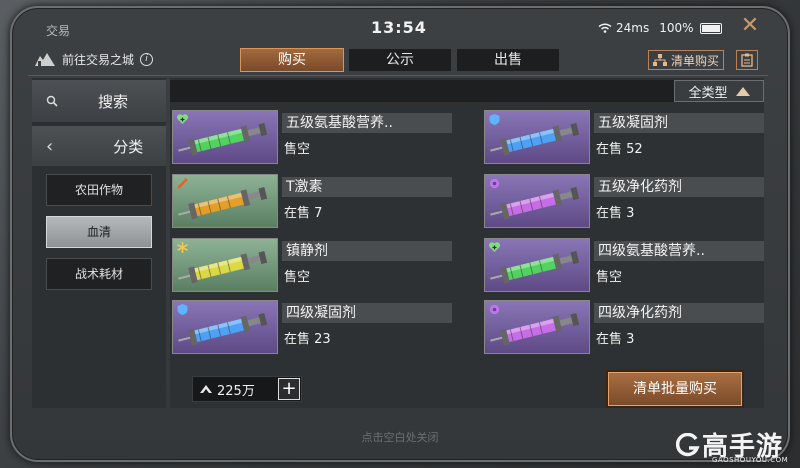  What do you see at coordinates (312, 327) in the screenshot?
I see `item-card: 四级凝固剂在售 23` at bounding box center [312, 327].